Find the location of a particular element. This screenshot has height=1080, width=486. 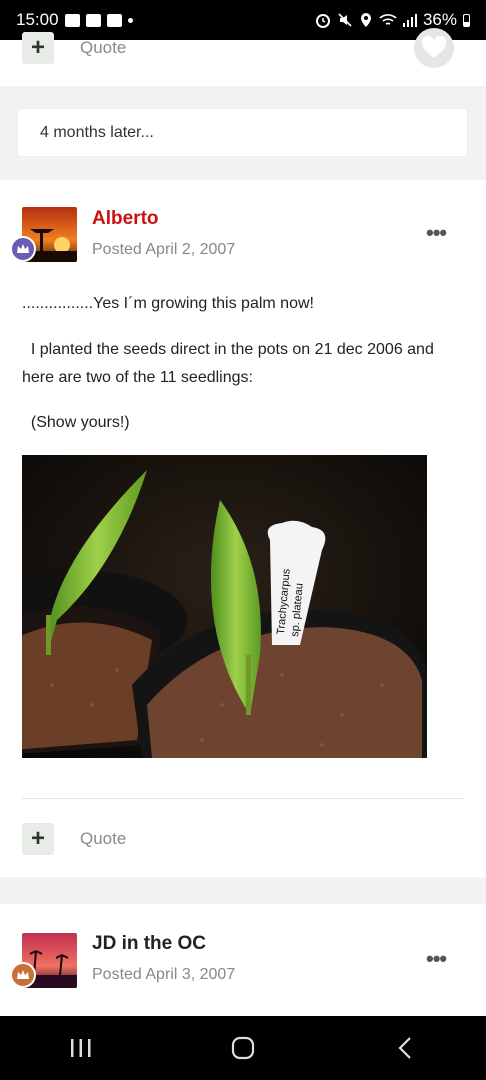

post-line: here are two of the 11 seedlings: is located at coordinates (137, 377).